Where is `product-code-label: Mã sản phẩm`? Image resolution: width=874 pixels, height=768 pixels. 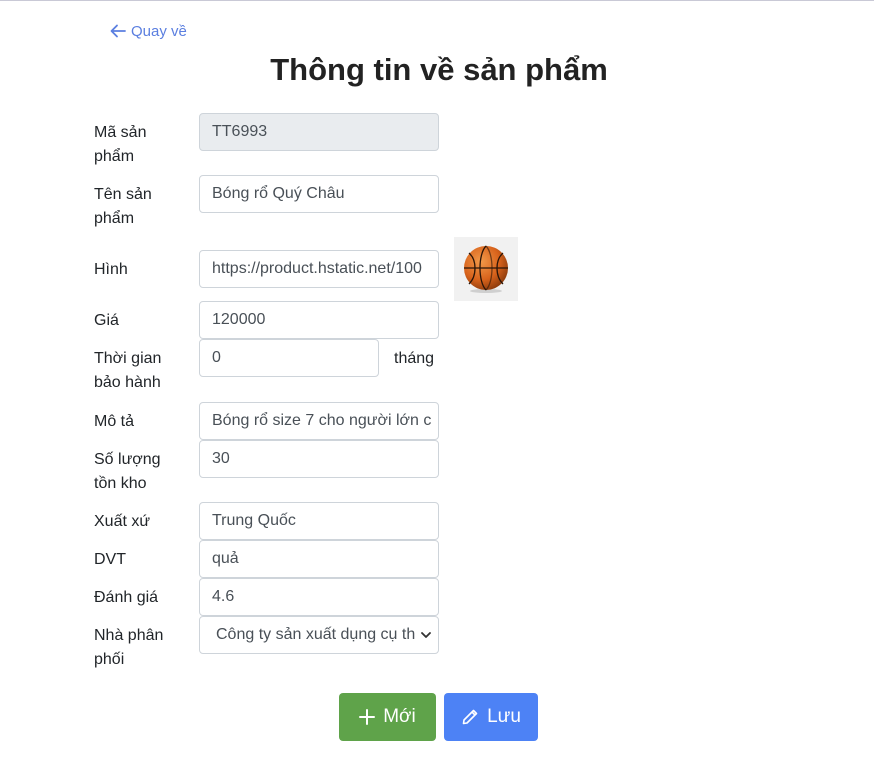 product-code-label: Mã sản phẩm is located at coordinates (120, 144).